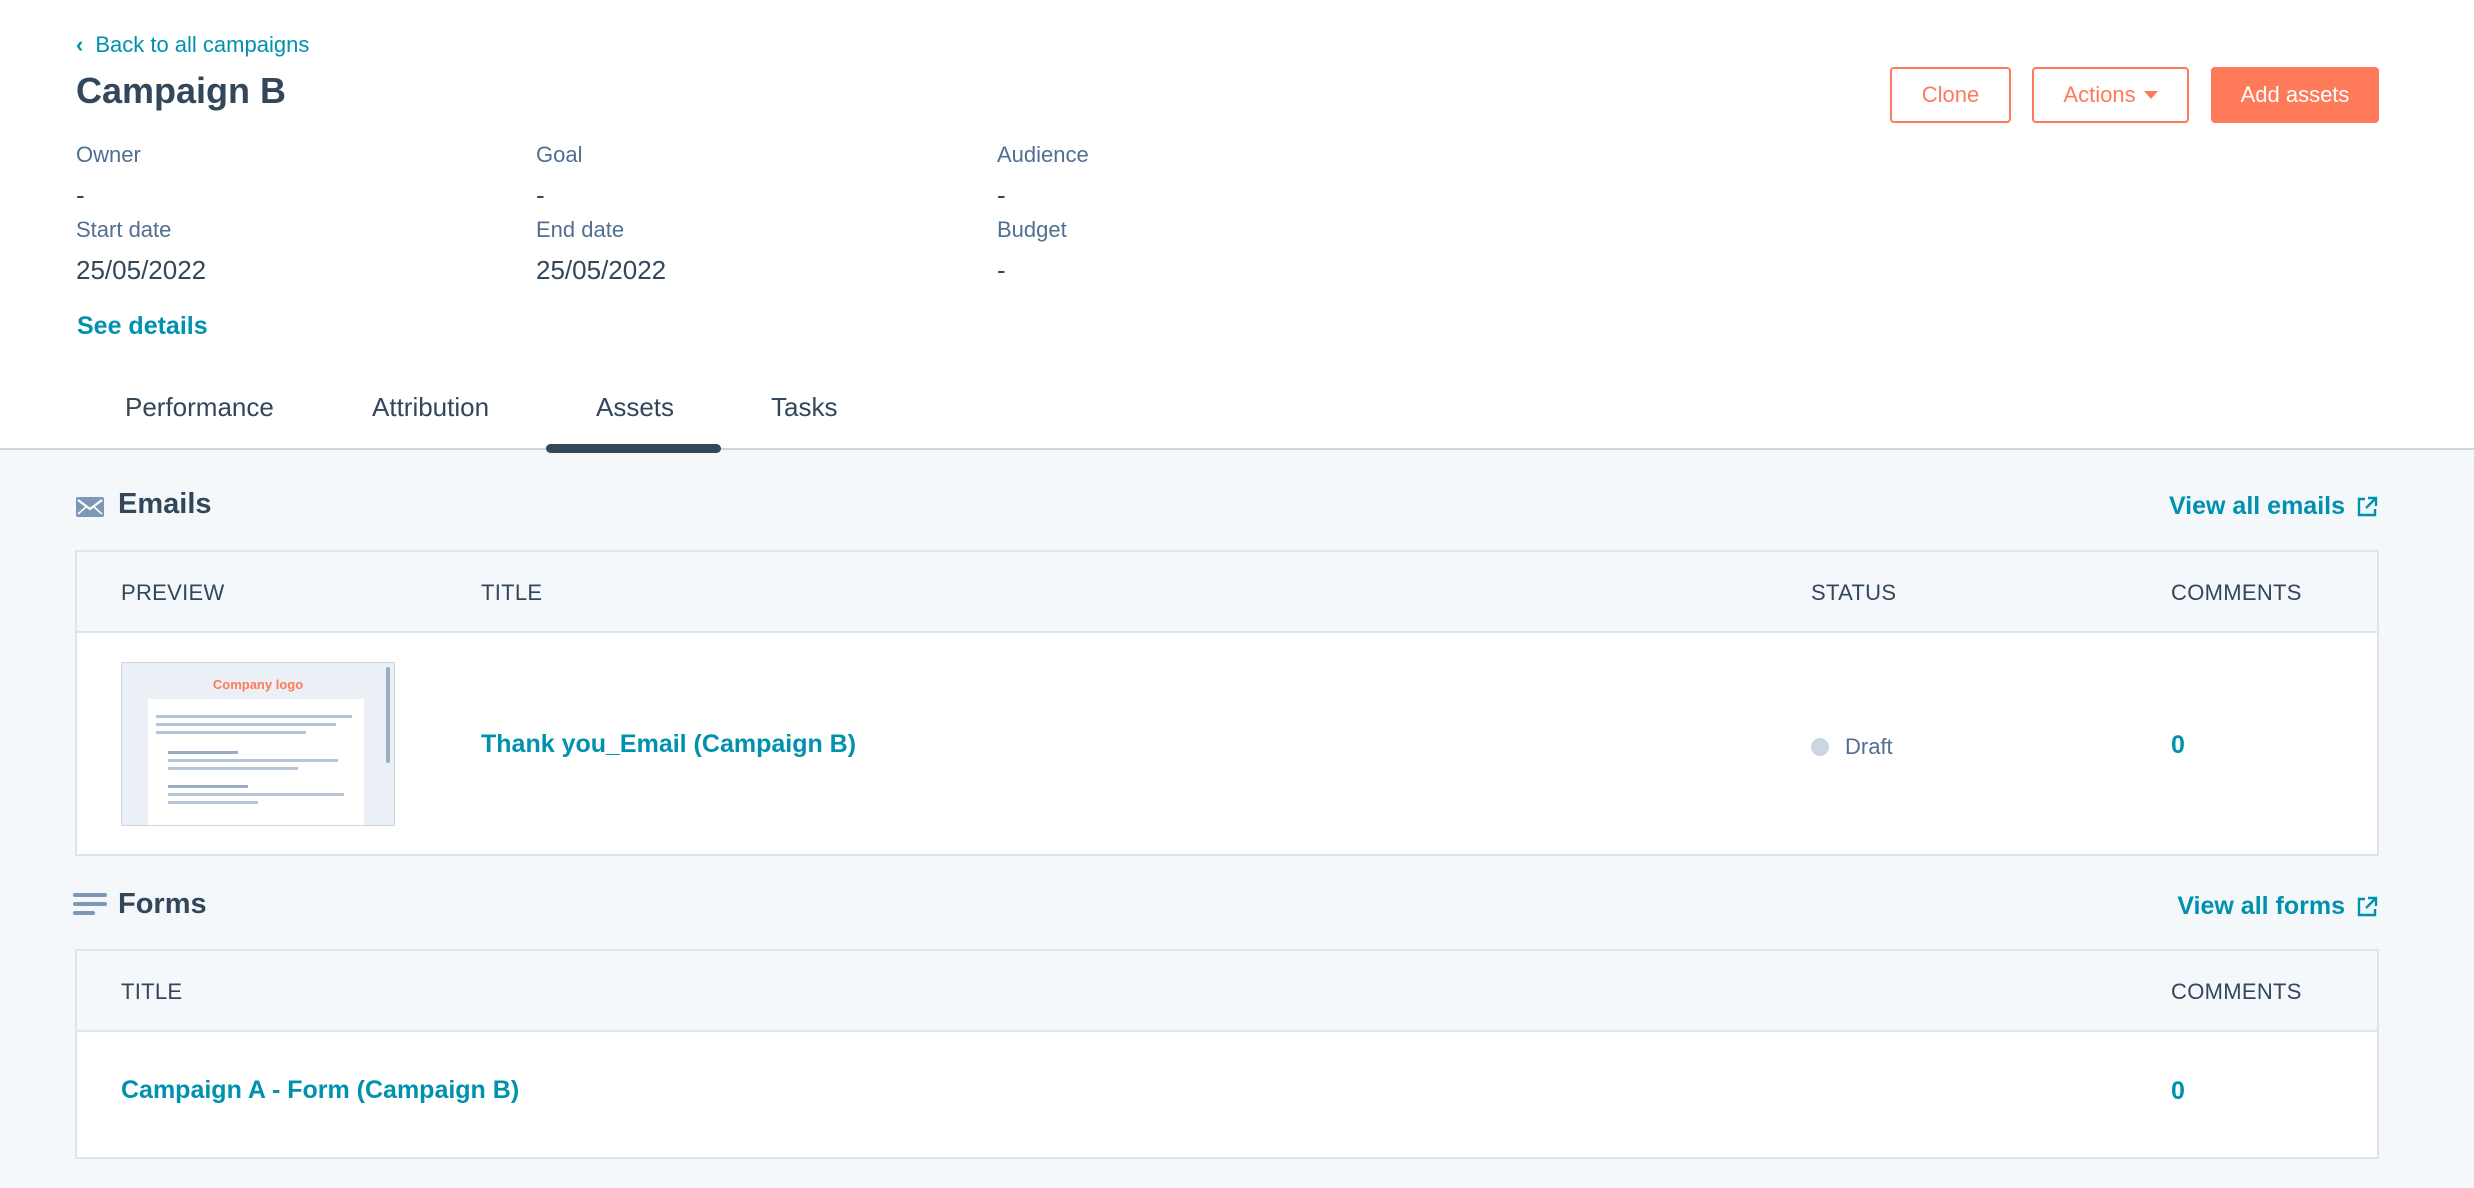 This screenshot has width=2474, height=1188. I want to click on view-all-forms-link: View all forms, so click(2278, 906).